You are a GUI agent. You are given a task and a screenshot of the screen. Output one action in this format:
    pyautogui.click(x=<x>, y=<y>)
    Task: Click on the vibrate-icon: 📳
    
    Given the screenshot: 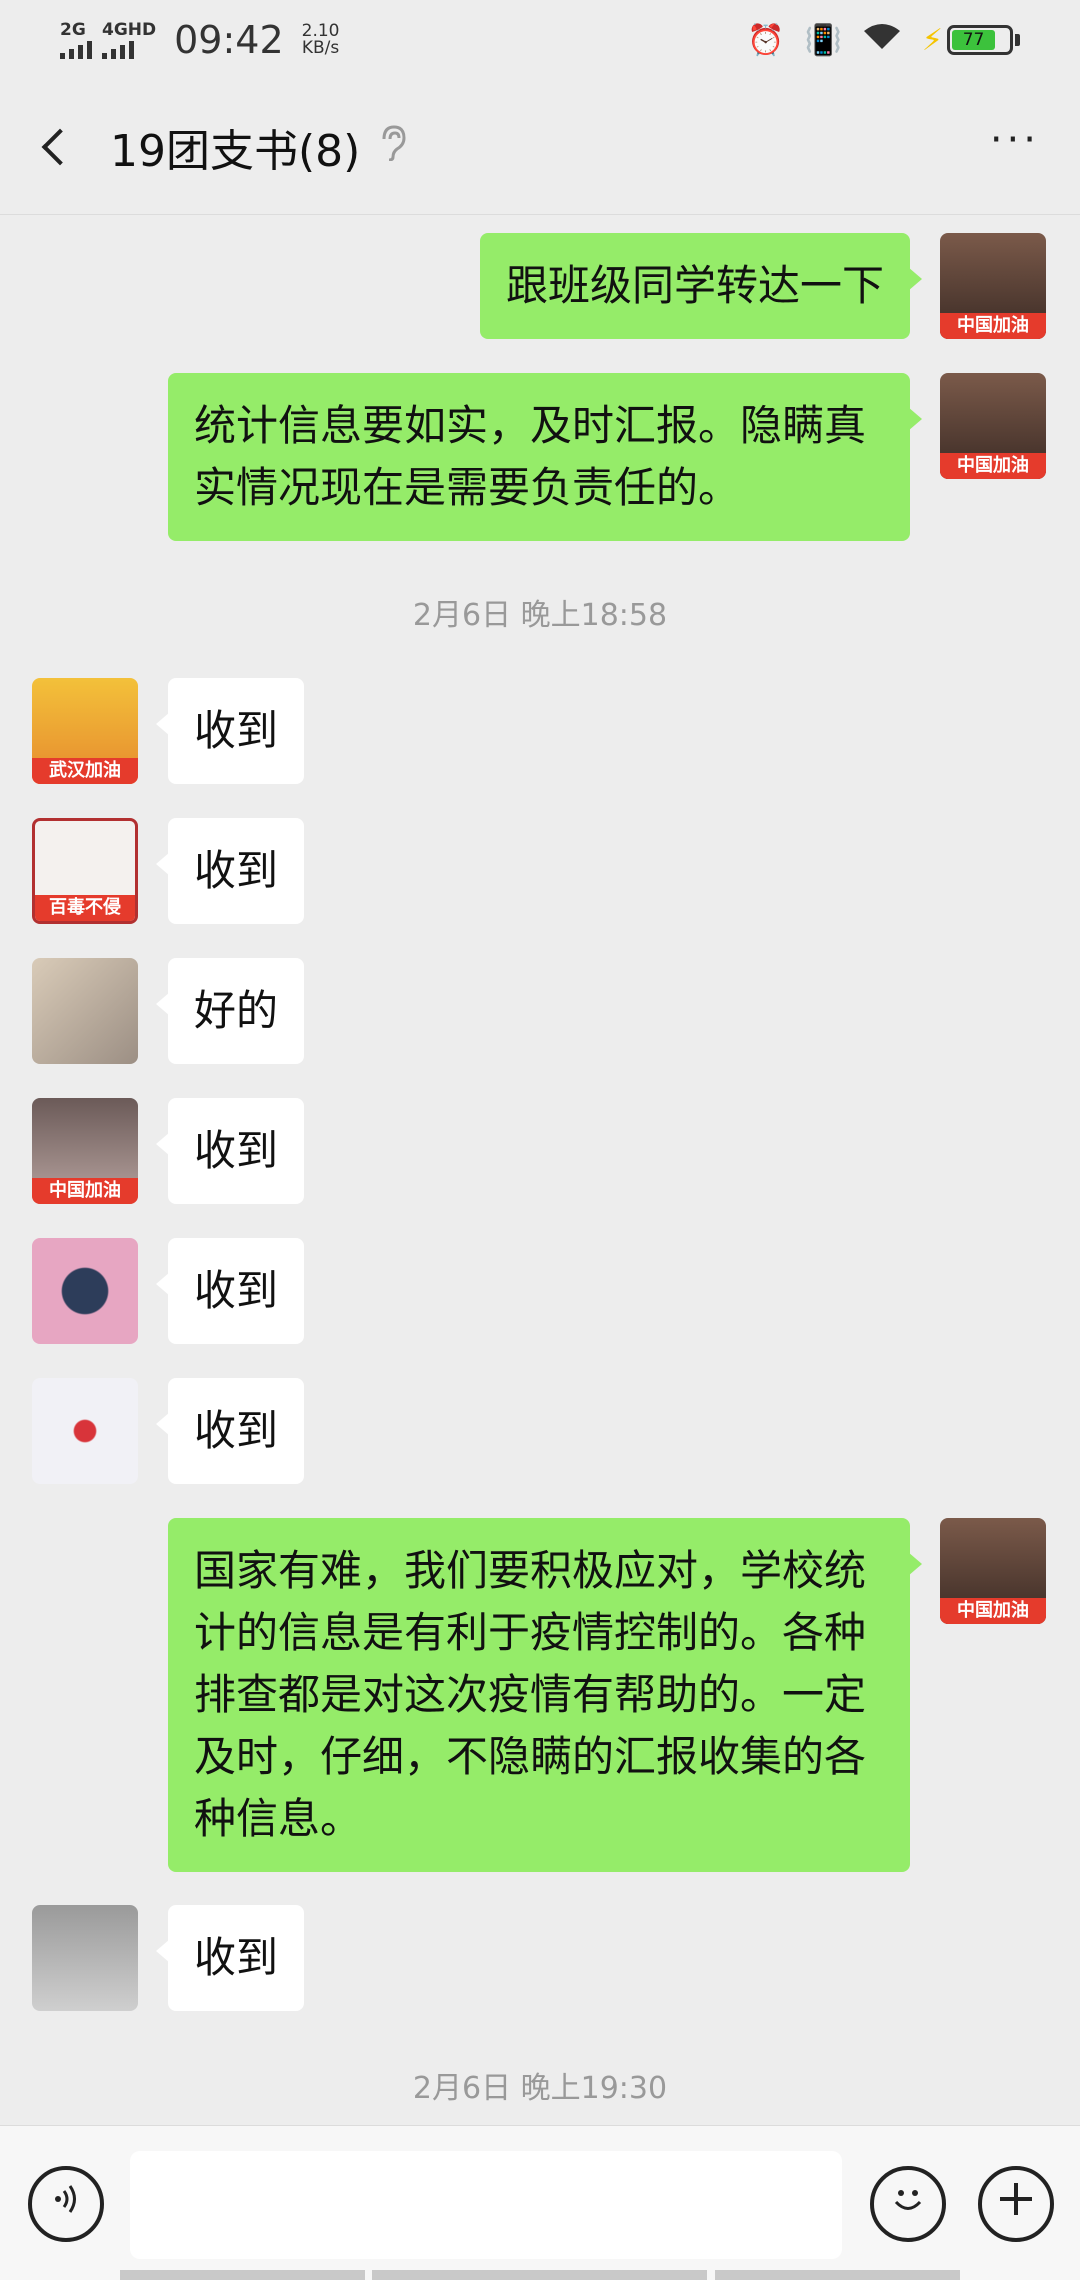 What is the action you would take?
    pyautogui.click(x=823, y=40)
    